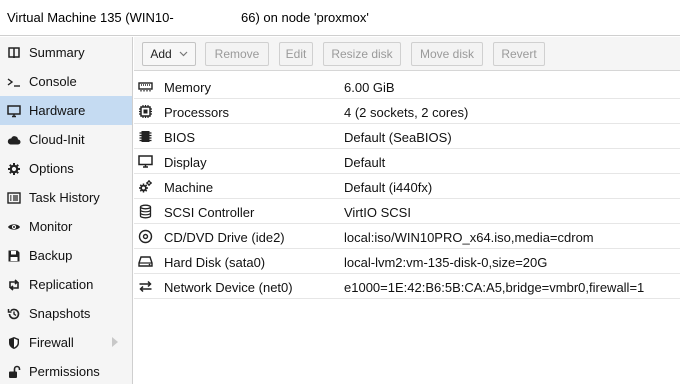 The height and width of the screenshot is (384, 680). I want to click on sidebar-item-permissions: Permissions, so click(66, 370).